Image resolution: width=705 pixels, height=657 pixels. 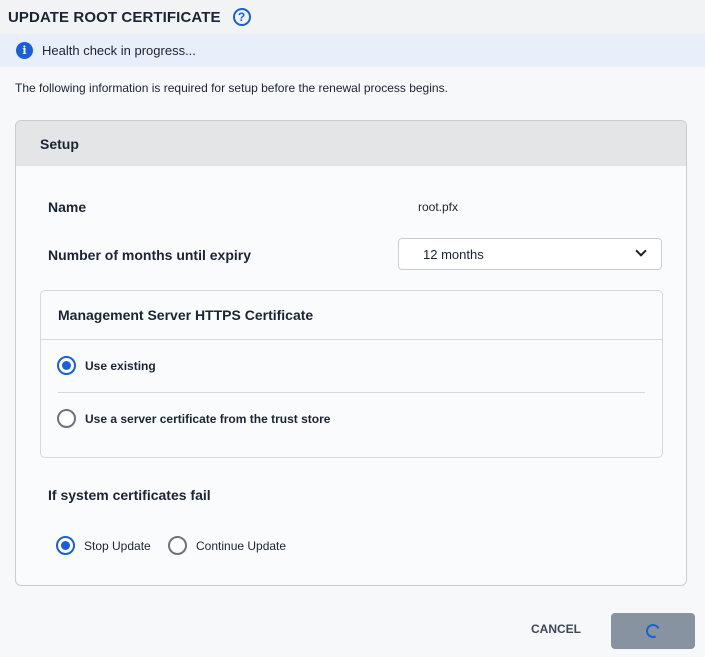 I want to click on radio-continue-update: Continue Update, so click(x=227, y=545).